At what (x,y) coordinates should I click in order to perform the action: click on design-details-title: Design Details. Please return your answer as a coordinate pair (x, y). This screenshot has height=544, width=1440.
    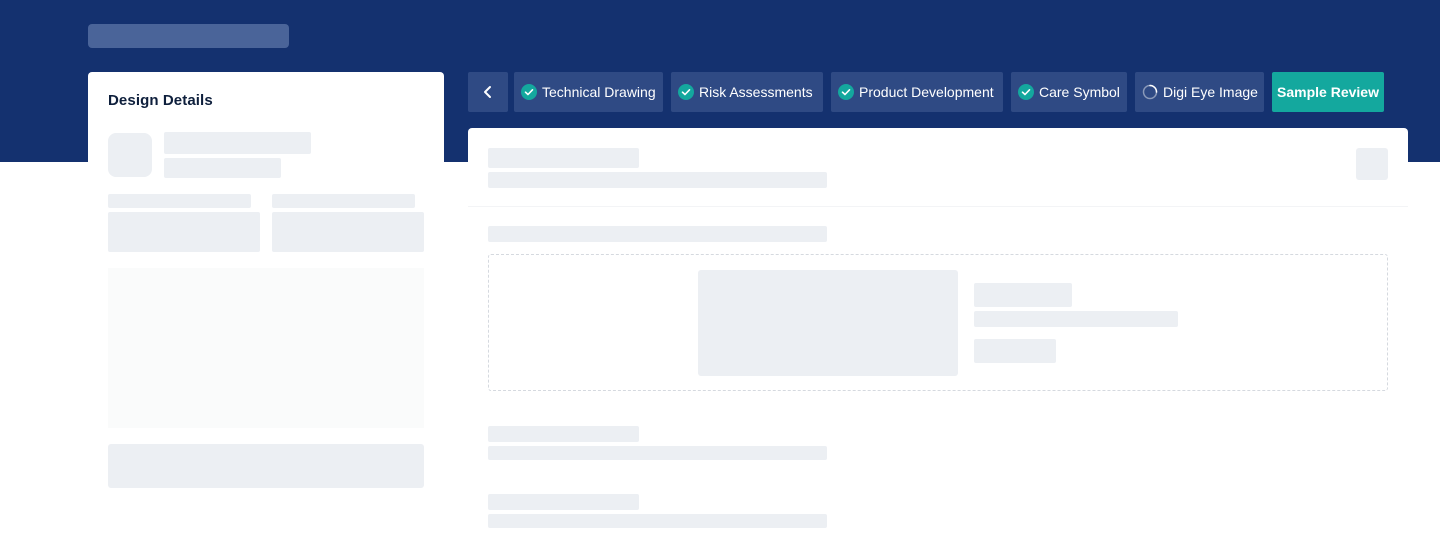
    Looking at the image, I should click on (160, 100).